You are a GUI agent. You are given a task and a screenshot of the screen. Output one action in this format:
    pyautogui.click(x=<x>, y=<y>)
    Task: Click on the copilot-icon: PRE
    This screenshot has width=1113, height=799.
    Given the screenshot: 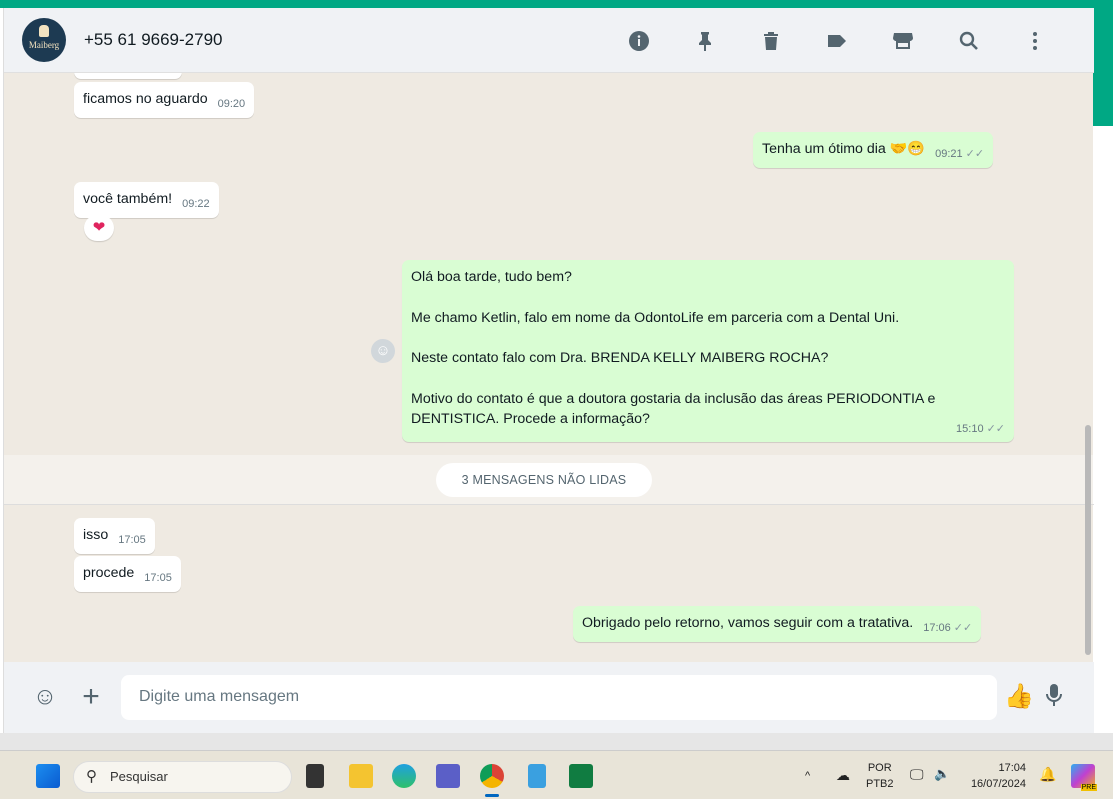 What is the action you would take?
    pyautogui.click(x=1084, y=777)
    